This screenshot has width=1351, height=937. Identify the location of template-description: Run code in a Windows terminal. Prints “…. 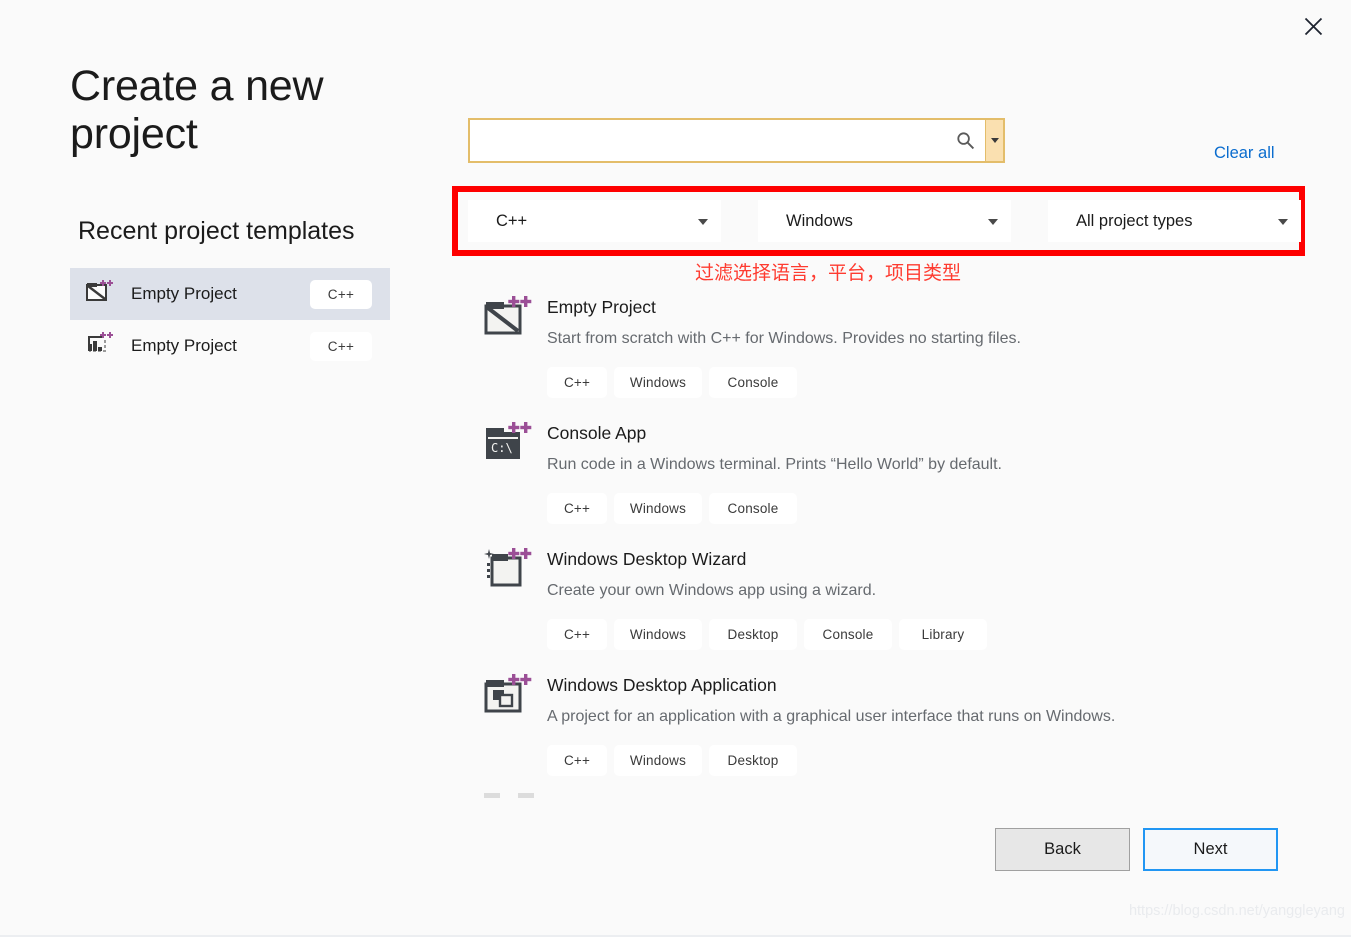
(774, 464).